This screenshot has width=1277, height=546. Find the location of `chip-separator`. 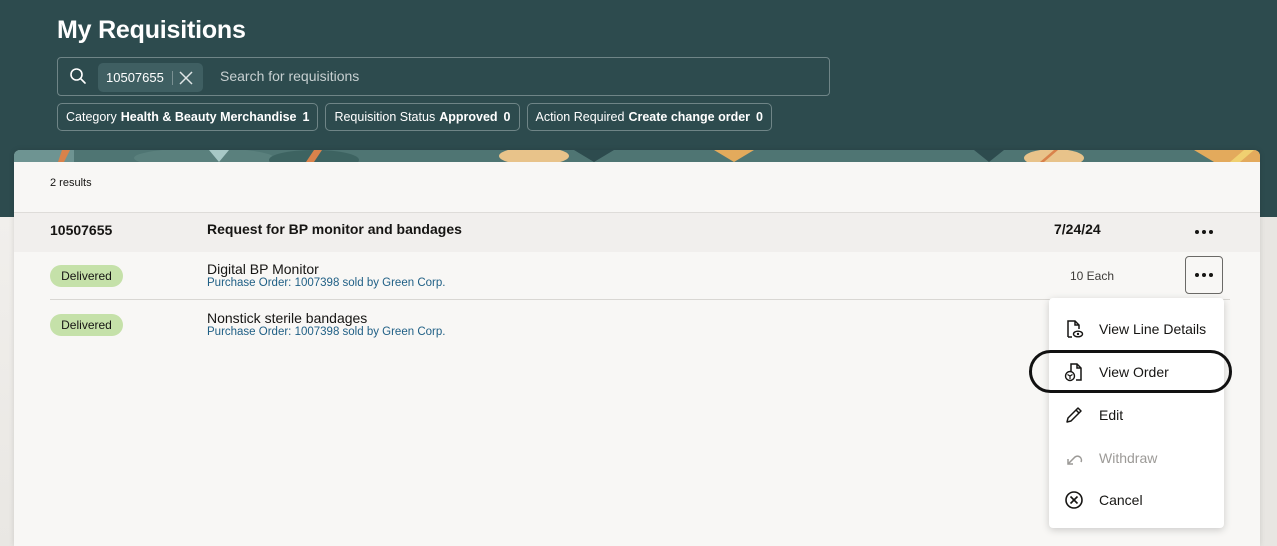

chip-separator is located at coordinates (172, 77).